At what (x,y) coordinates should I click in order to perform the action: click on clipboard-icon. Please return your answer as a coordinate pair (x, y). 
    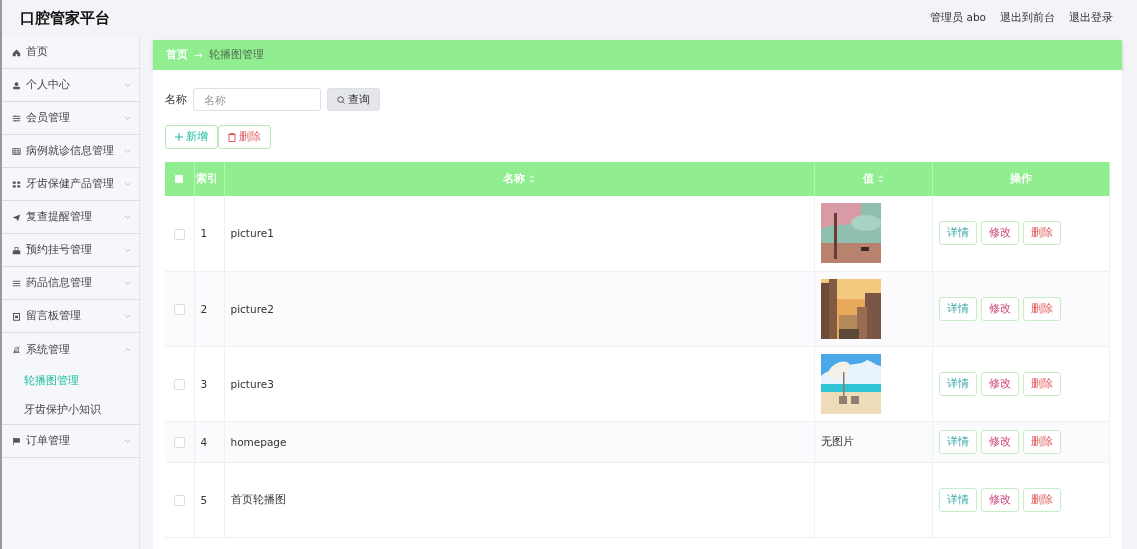
    Looking at the image, I should click on (16, 316).